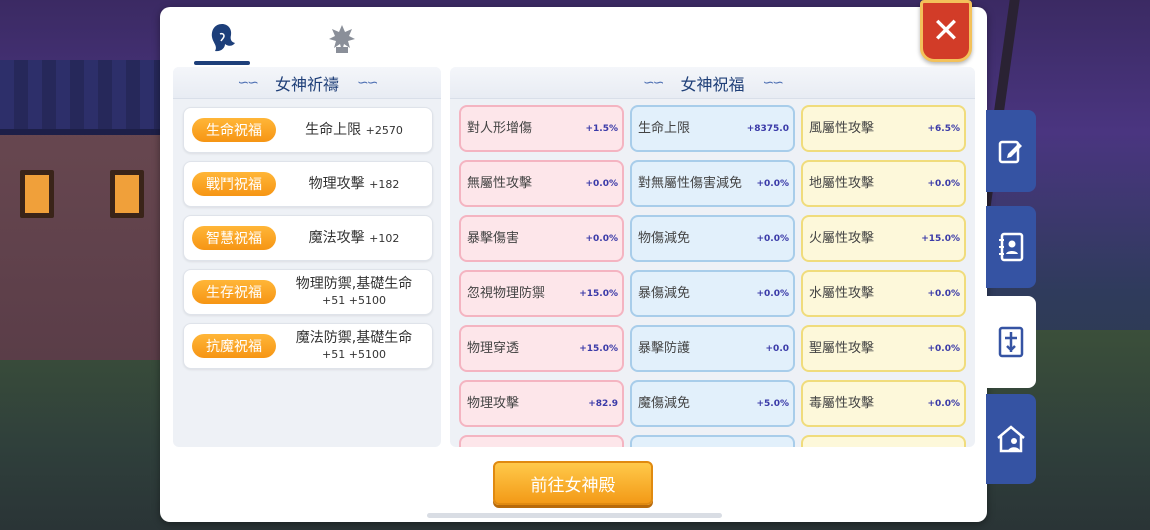 This screenshot has height=530, width=1150. What do you see at coordinates (777, 348) in the screenshot?
I see `stat-value: +0.0` at bounding box center [777, 348].